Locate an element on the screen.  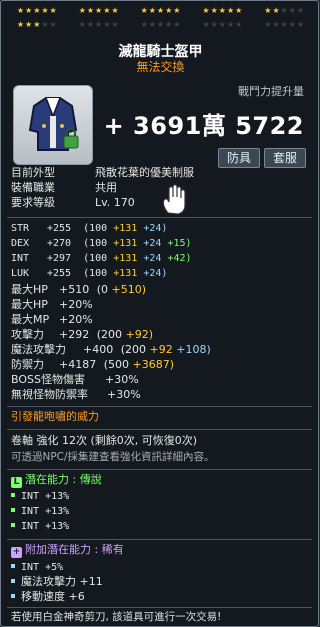
additional-potential-line: 魔法攻擊力 +11 is located at coordinates (57, 582).